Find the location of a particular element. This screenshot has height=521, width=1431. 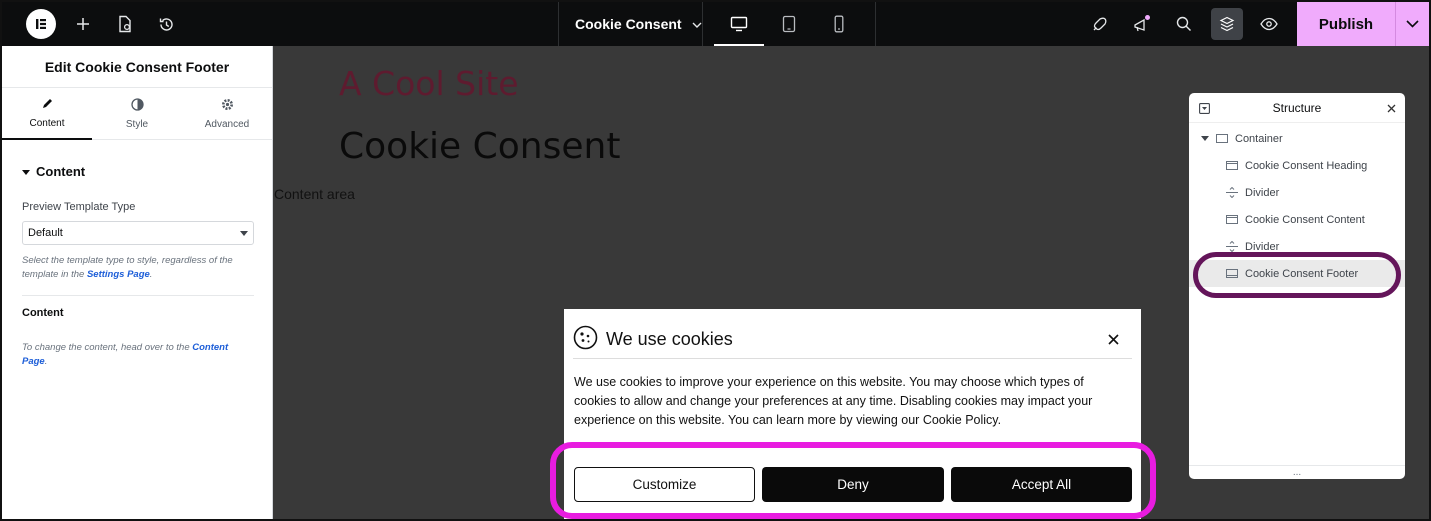

page-name: Cookie Consent is located at coordinates (628, 24).